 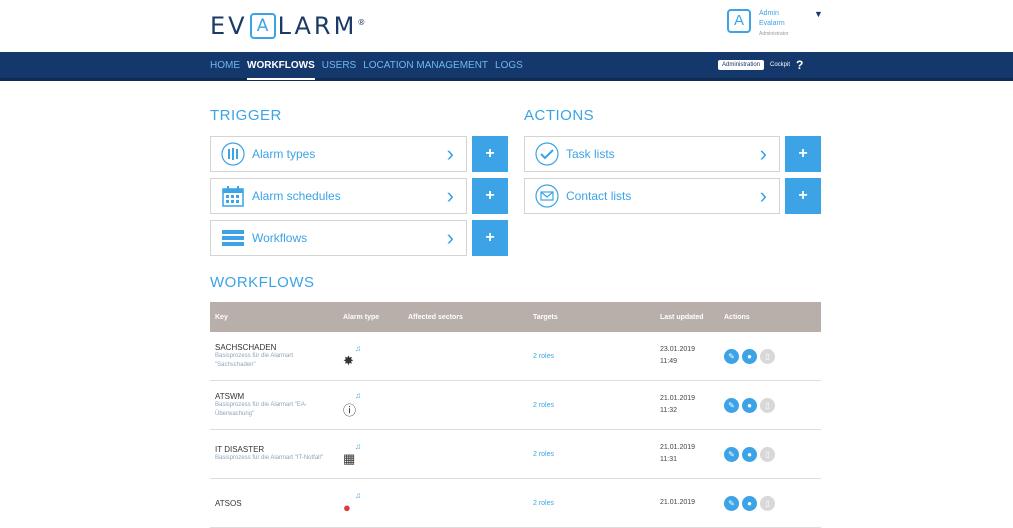 What do you see at coordinates (770, 317) in the screenshot?
I see `column-header: Actions` at bounding box center [770, 317].